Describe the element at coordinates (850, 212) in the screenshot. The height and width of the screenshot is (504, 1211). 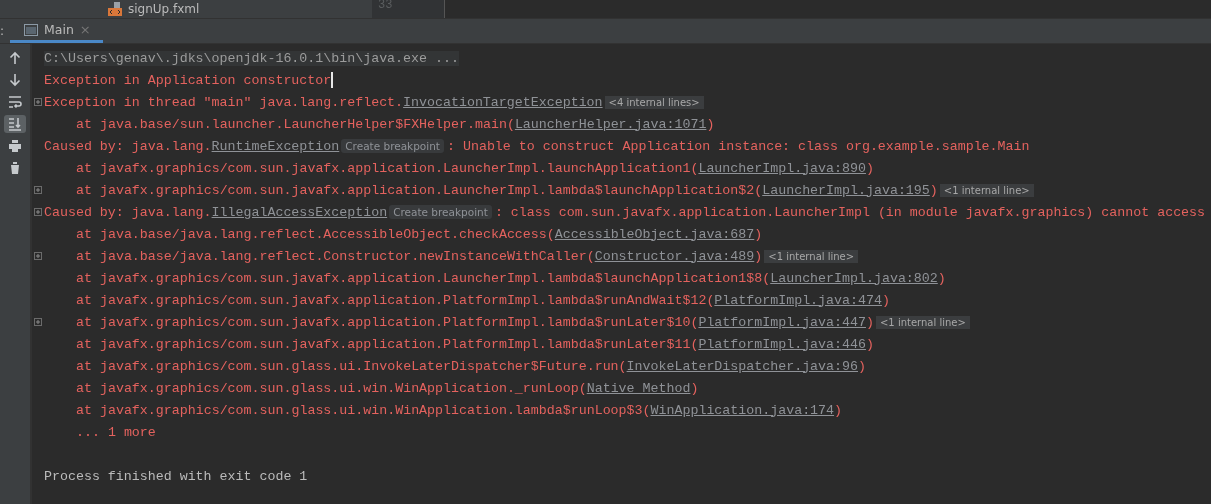
I see `console-text: : class com.sun.javafx.application.LauncherImpl (in module javafx.graphics) cannot access` at that location.